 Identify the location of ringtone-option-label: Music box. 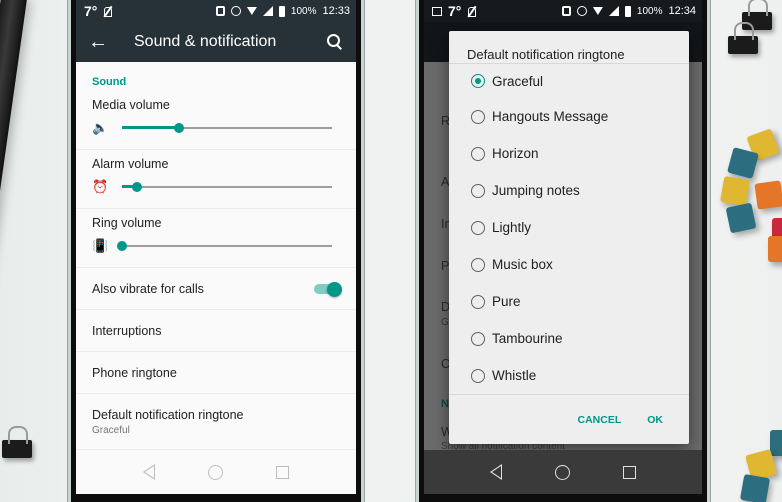
(522, 264).